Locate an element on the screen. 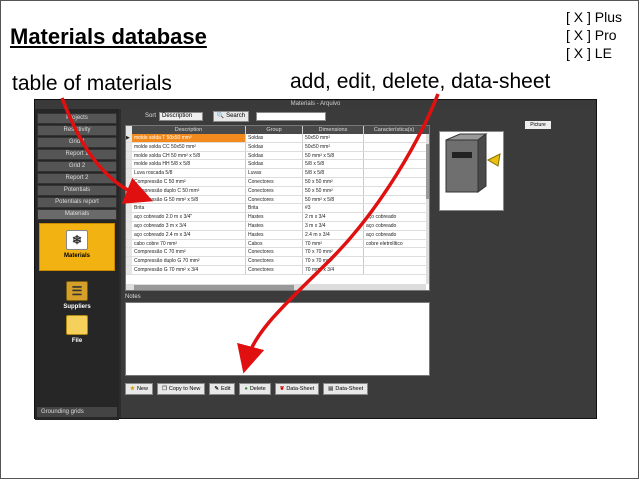 The width and height of the screenshot is (639, 479). table-cell: 70 mm² x 3/4 is located at coordinates (333, 269).